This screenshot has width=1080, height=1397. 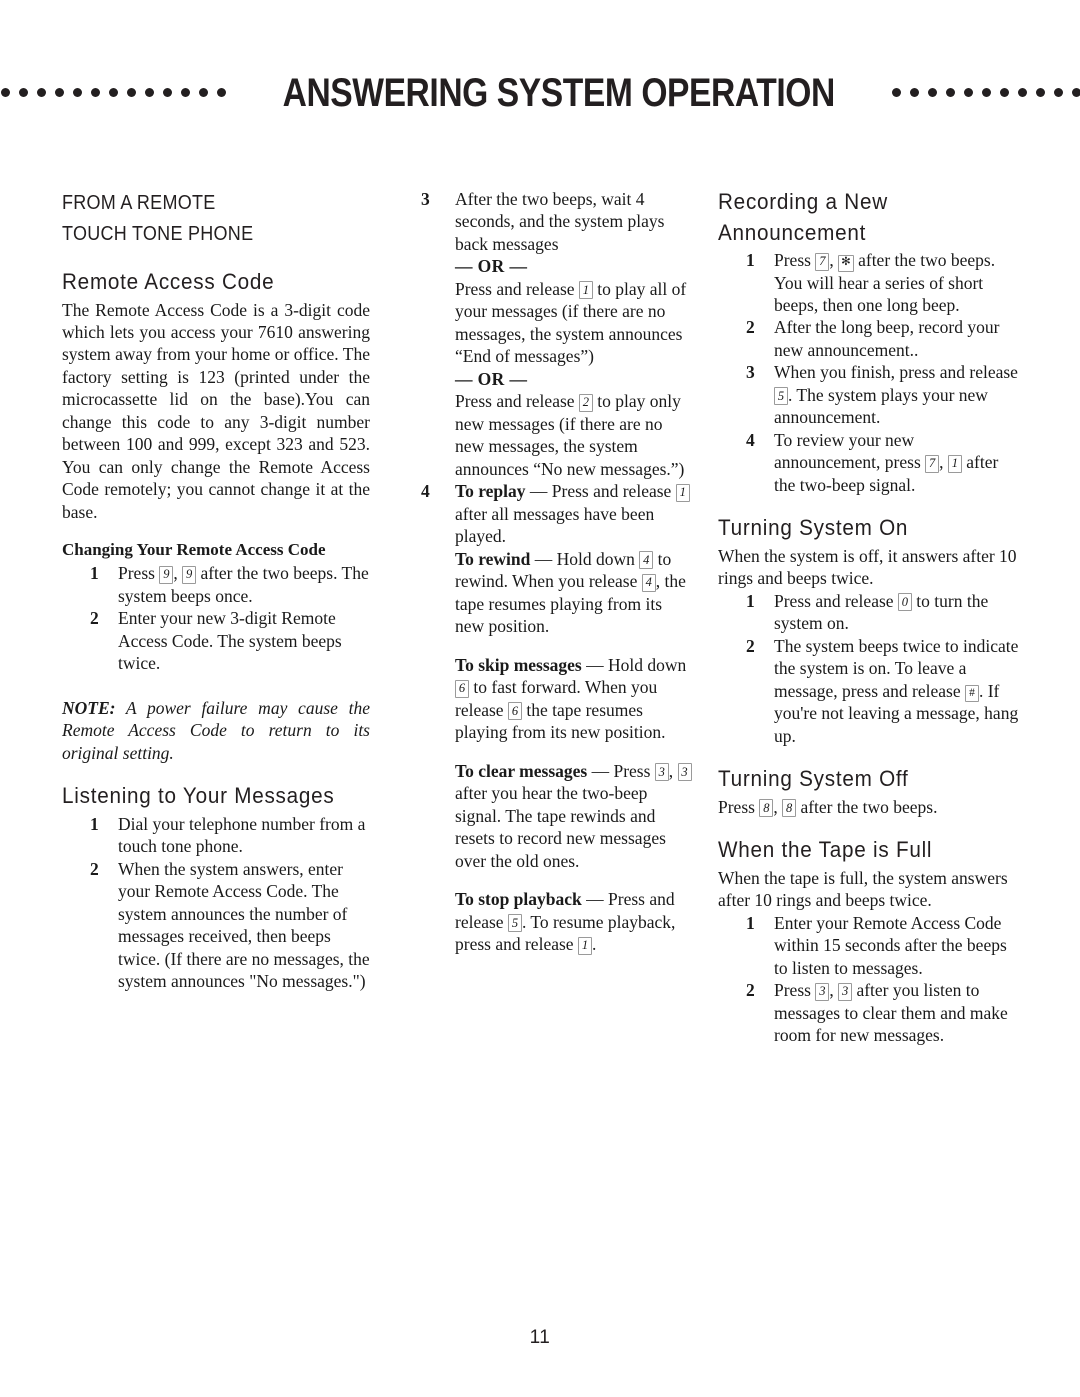 I want to click on runin-label-stop: To stop playback, so click(x=518, y=899).